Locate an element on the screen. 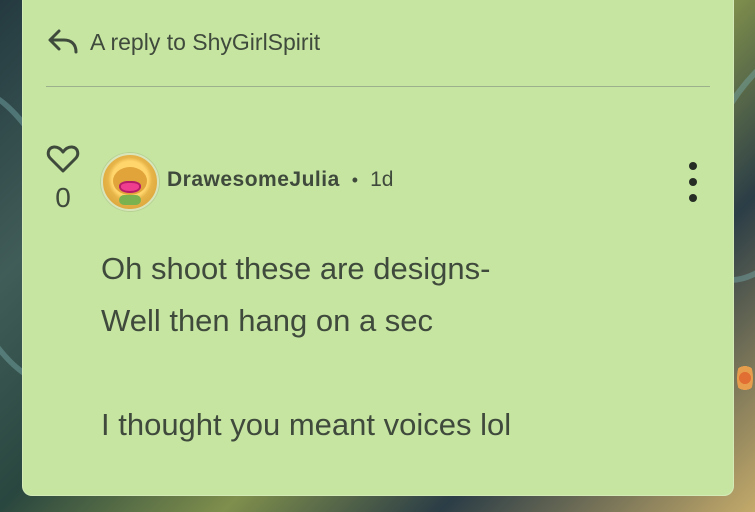 Image resolution: width=755 pixels, height=512 pixels. comment-meta: DrawesomeJulia • 1d is located at coordinates (280, 180).